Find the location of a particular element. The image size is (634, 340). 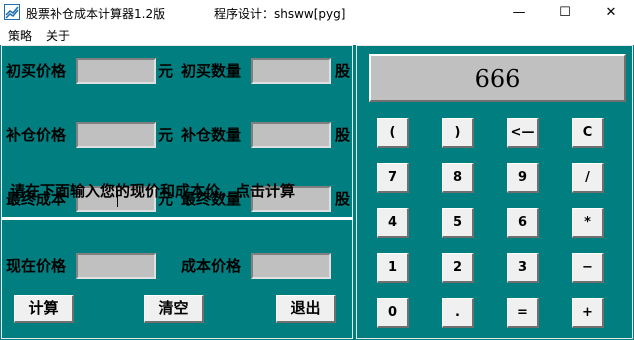

close-button: ✕ is located at coordinates (611, 12).